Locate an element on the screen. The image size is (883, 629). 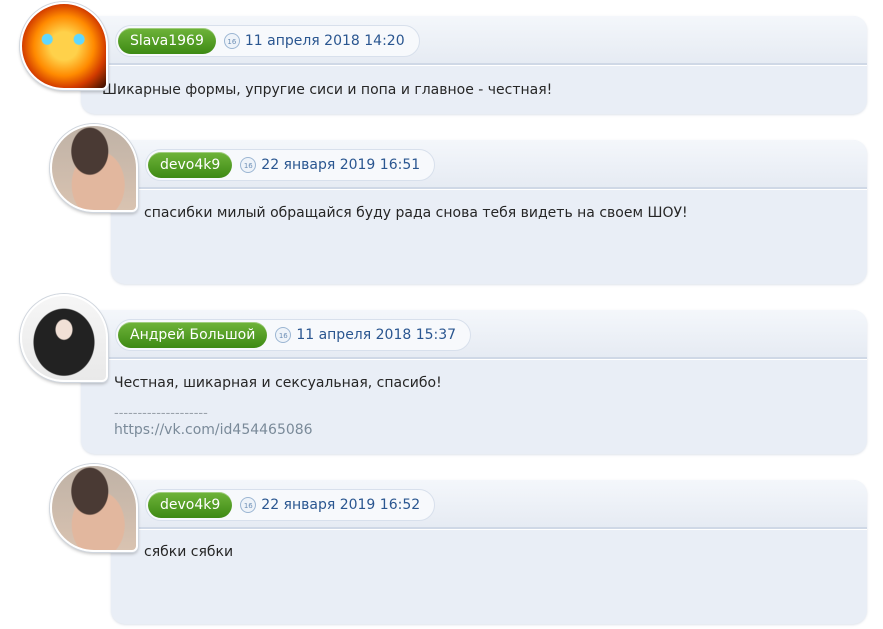
signature-link: https://vk.com/id454465086 is located at coordinates (213, 430).